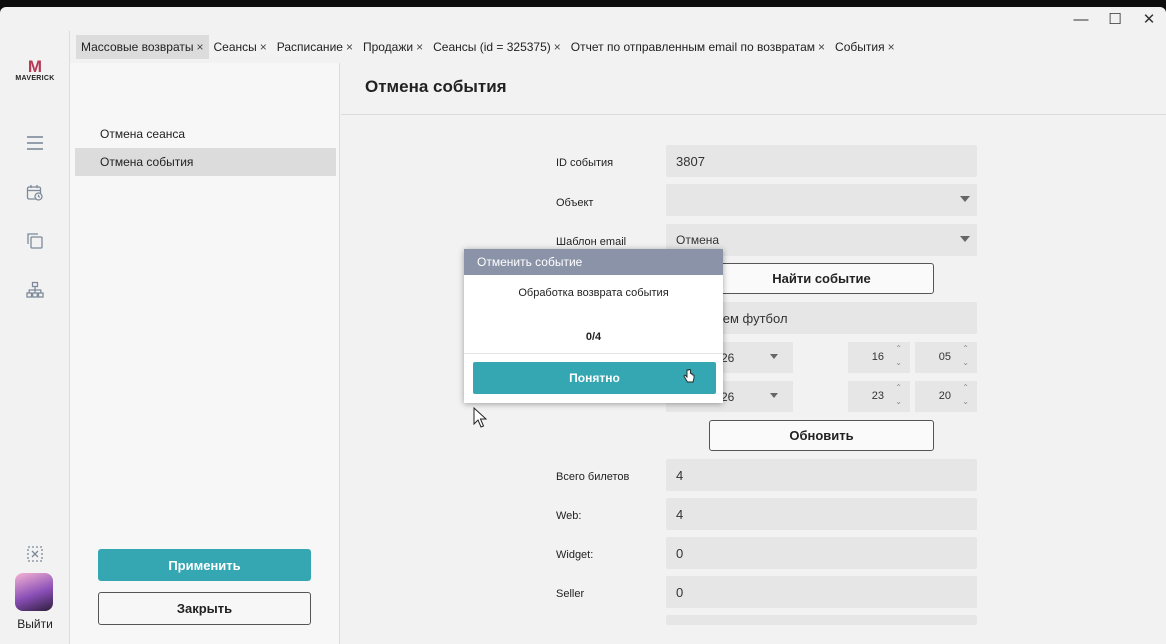 This screenshot has width=1166, height=644. Describe the element at coordinates (575, 555) in the screenshot. I see `widget-label: Widget:` at that location.